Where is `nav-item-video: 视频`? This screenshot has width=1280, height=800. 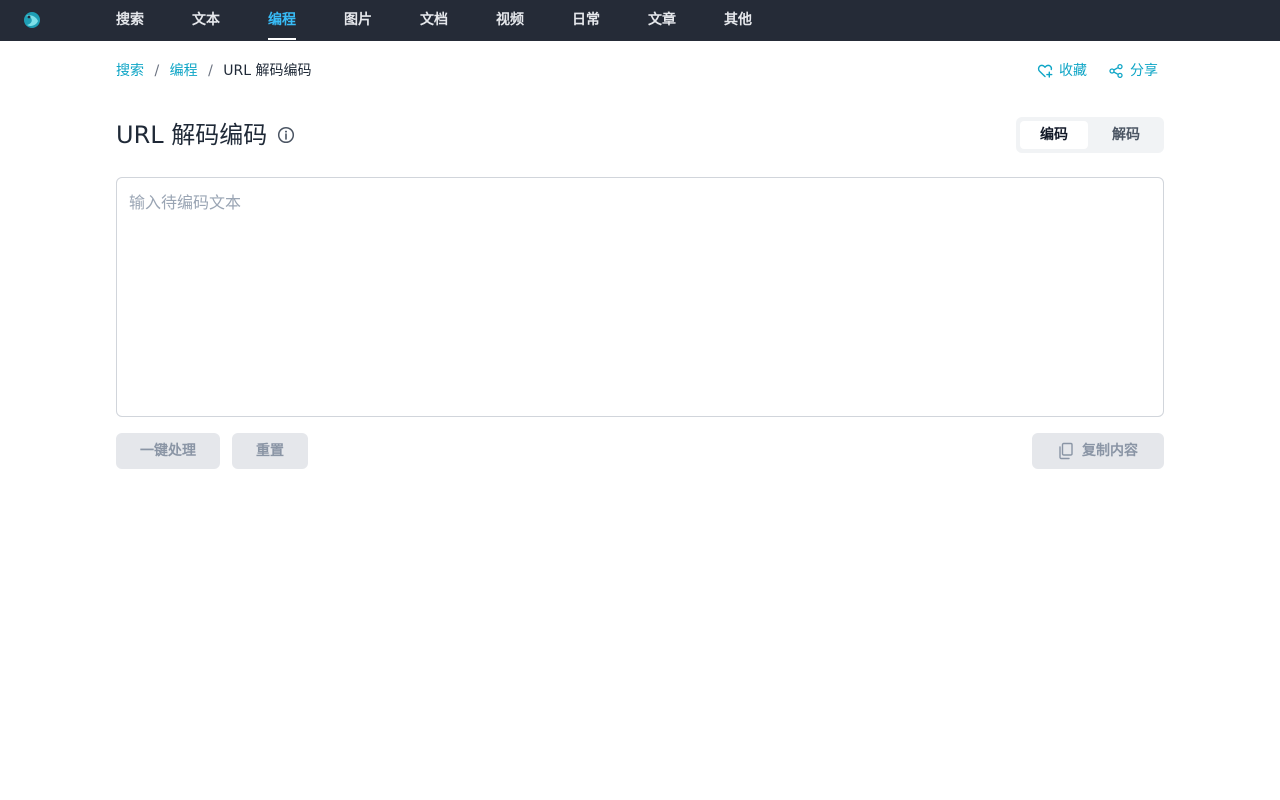
nav-item-video: 视频 is located at coordinates (510, 20).